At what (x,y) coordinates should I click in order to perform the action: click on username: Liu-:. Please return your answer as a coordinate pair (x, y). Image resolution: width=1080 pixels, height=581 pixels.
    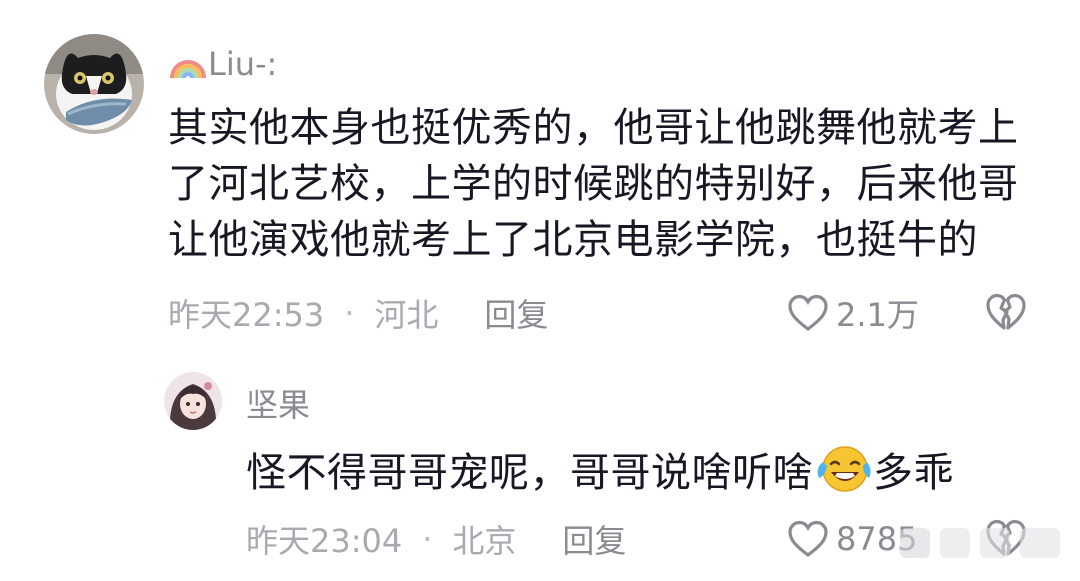
    Looking at the image, I should click on (222, 64).